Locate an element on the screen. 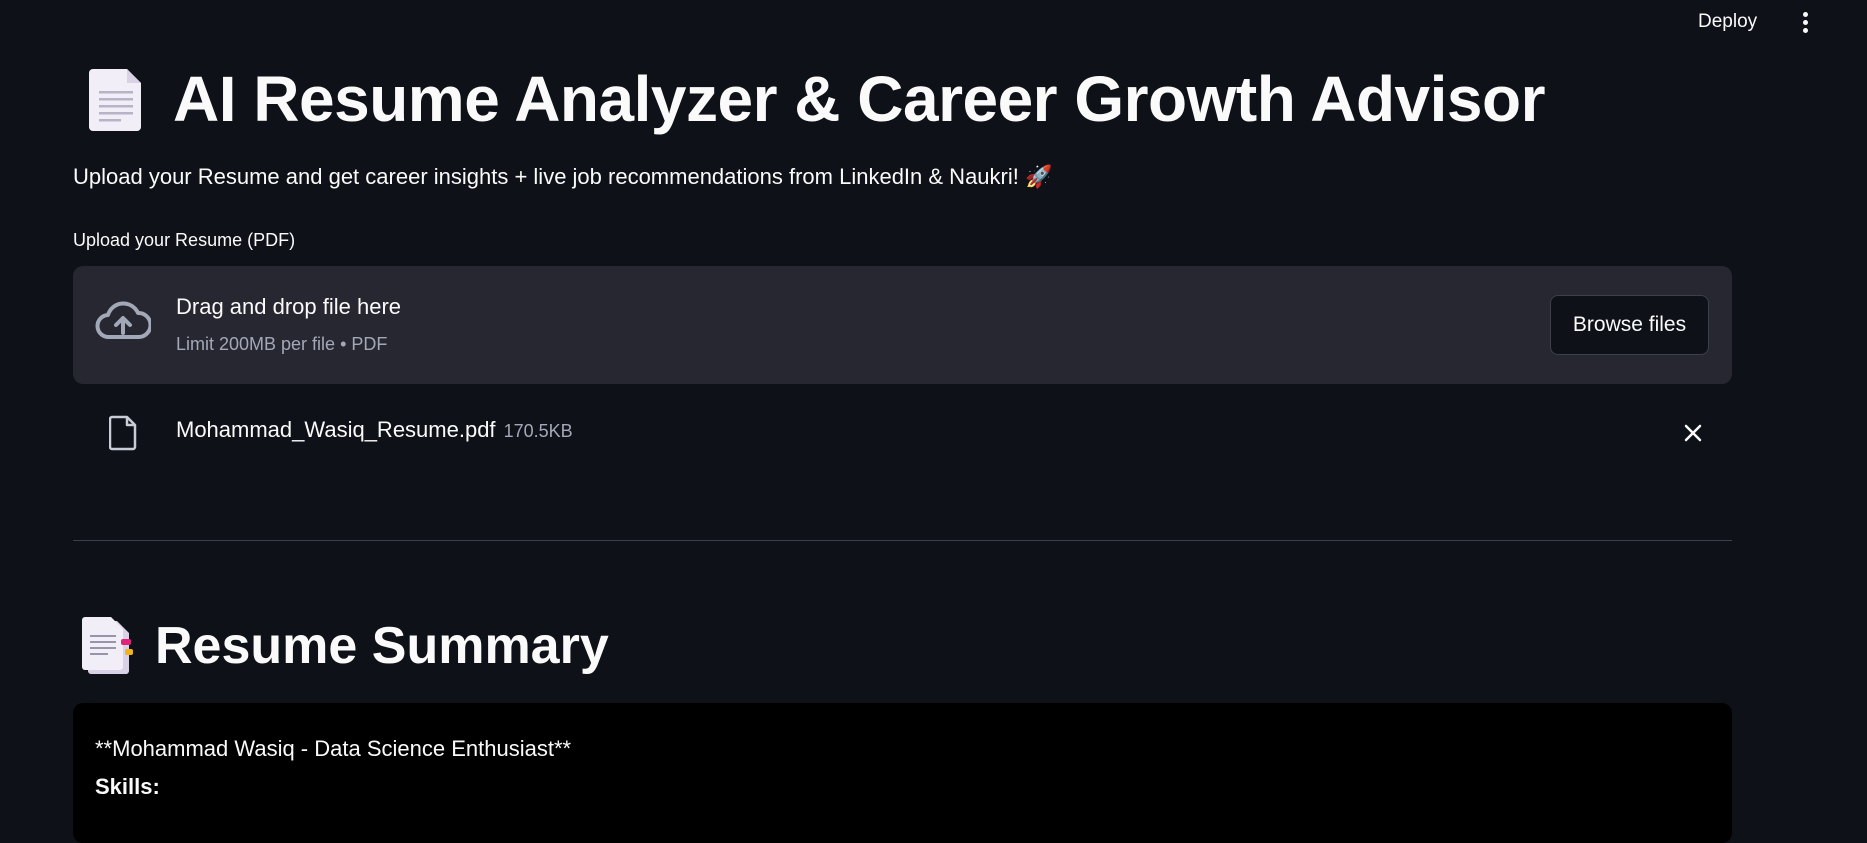 The width and height of the screenshot is (1867, 843). summary-header: Resume Summary is located at coordinates (345, 646).